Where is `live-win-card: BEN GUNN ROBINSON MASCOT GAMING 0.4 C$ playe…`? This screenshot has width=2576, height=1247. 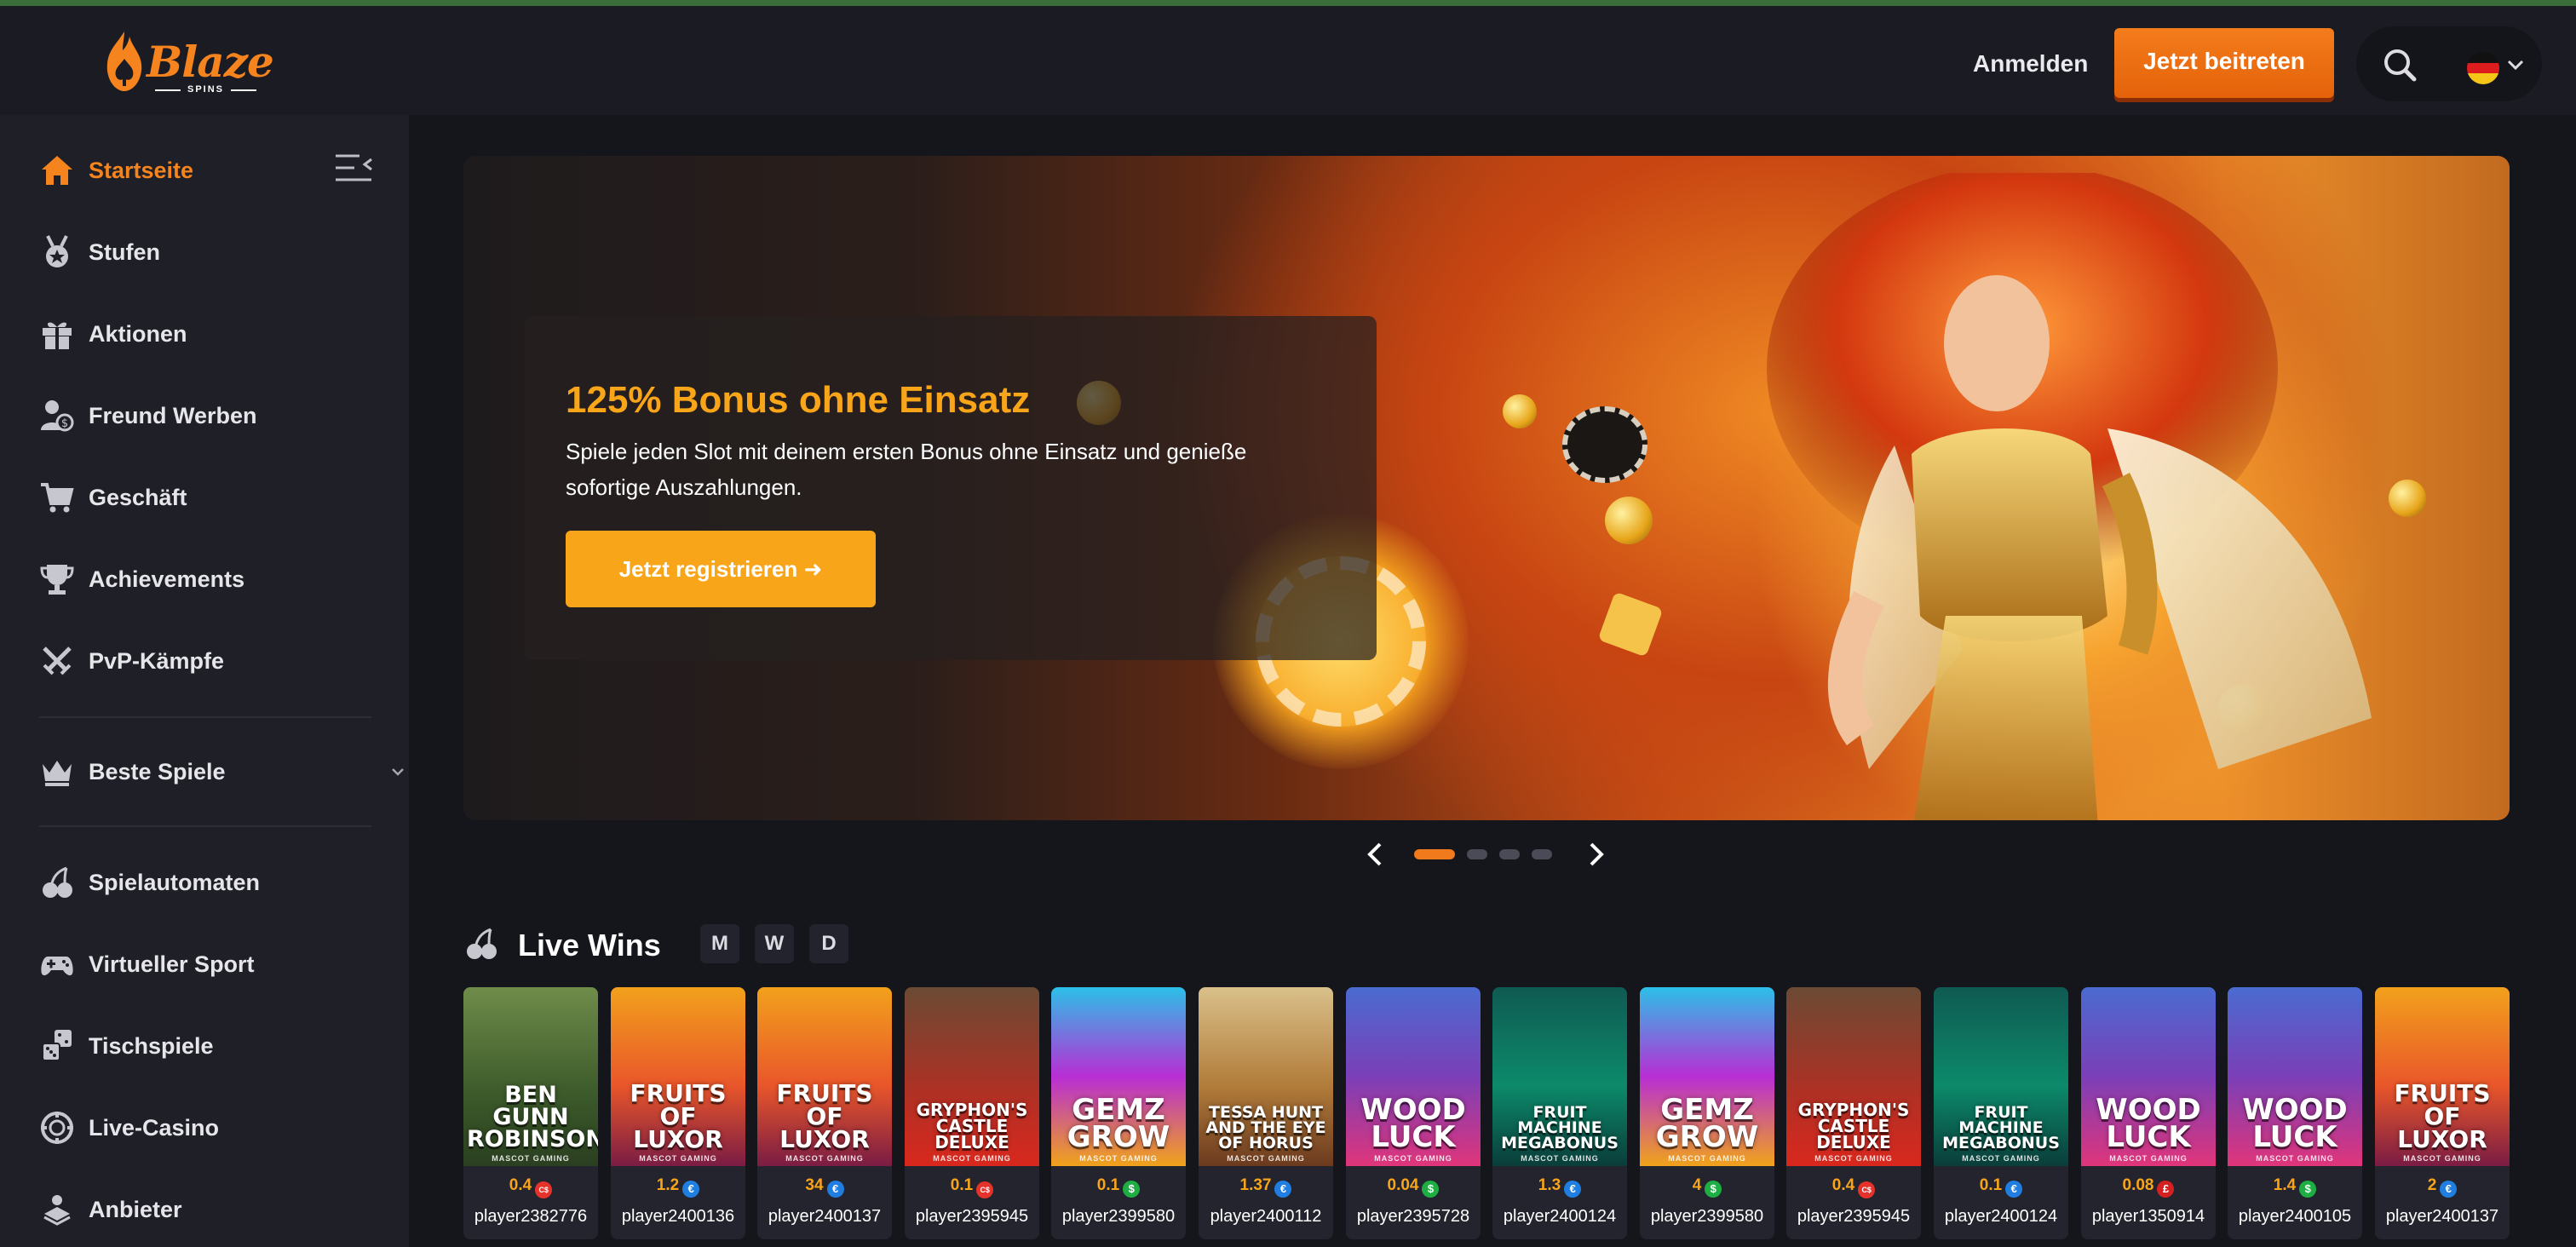 live-win-card: BEN GUNN ROBINSON MASCOT GAMING 0.4 C$ playe… is located at coordinates (531, 1113).